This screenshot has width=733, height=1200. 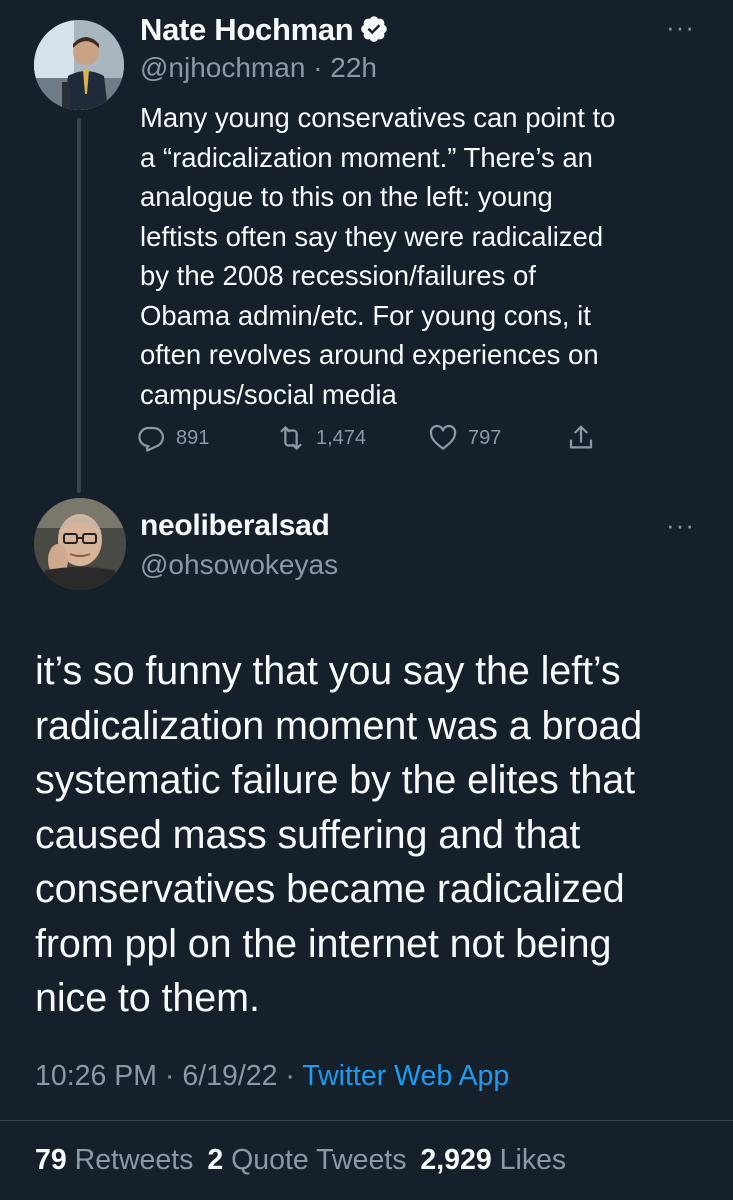 I want to click on tweet-actions: 891 1,474 797, so click(x=376, y=441).